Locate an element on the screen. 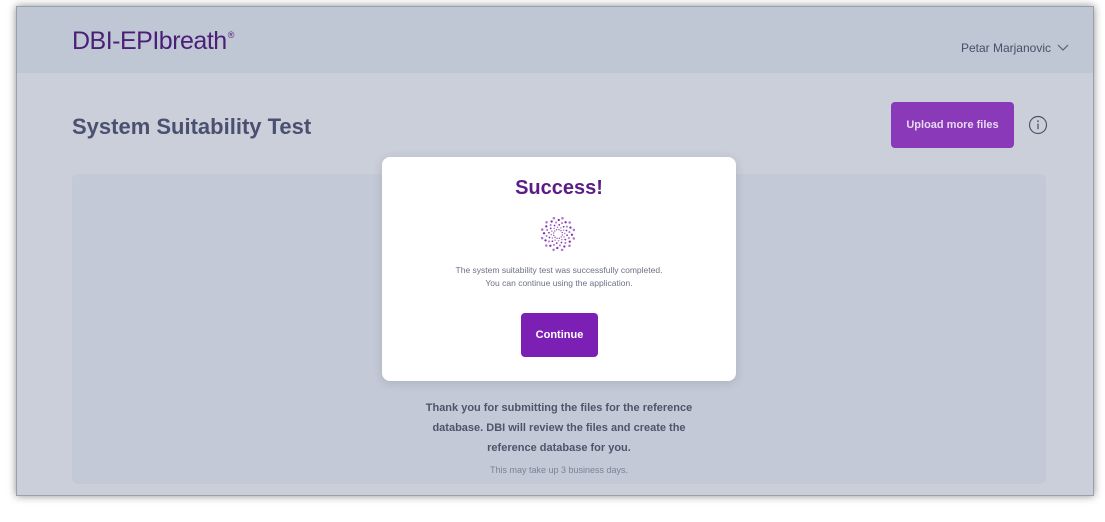  thank-you-line: reference database for you. is located at coordinates (559, 448).